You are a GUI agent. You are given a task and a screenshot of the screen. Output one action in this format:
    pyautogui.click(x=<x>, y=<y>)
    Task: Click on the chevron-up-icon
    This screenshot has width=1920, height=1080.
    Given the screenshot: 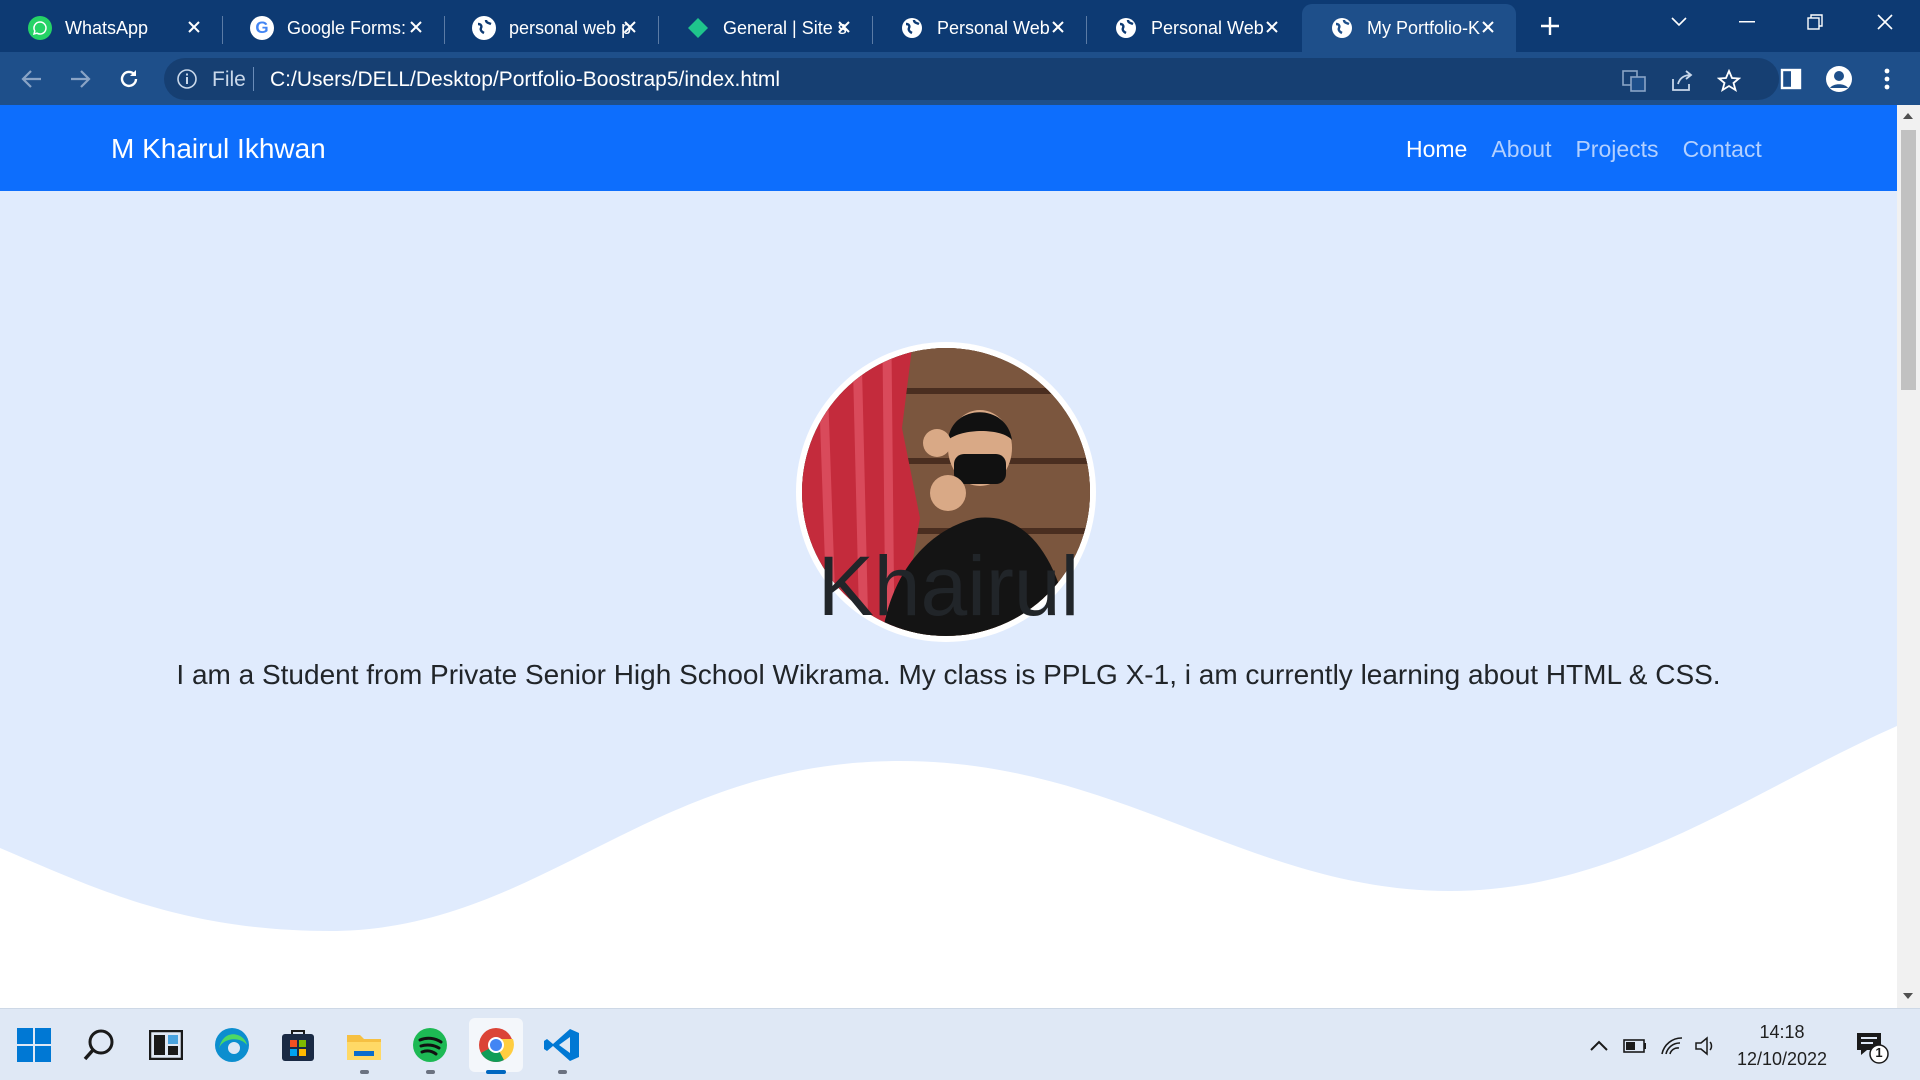 What is the action you would take?
    pyautogui.click(x=1599, y=1046)
    